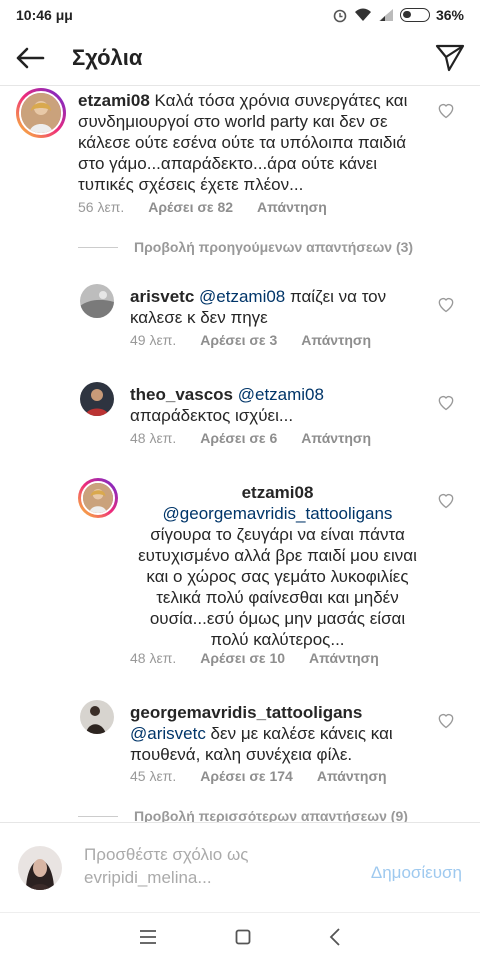 The height and width of the screenshot is (960, 480). Describe the element at coordinates (238, 438) in the screenshot. I see `reply-likes: Αρέσει σε 6` at that location.